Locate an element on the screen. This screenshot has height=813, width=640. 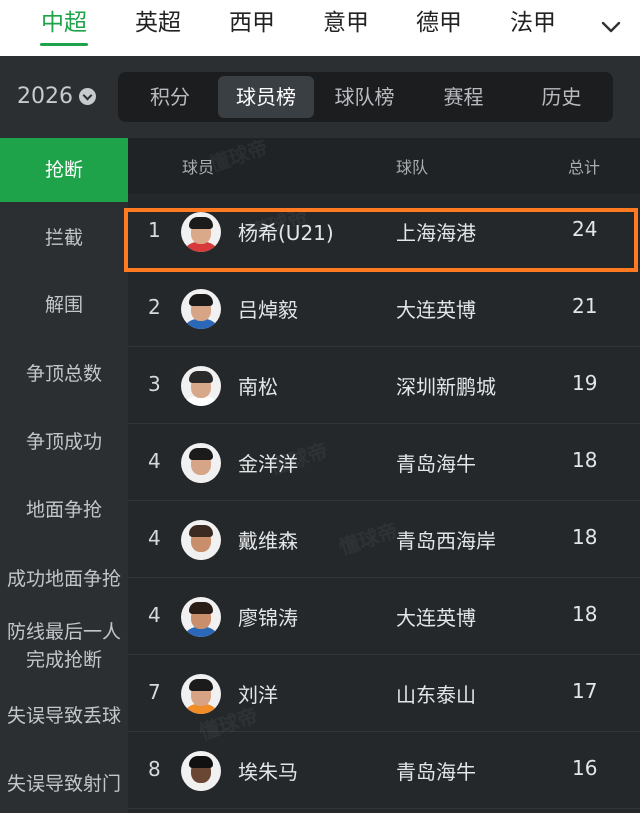
category-aerial-duels-won: 争顶成功 is located at coordinates (64, 442).